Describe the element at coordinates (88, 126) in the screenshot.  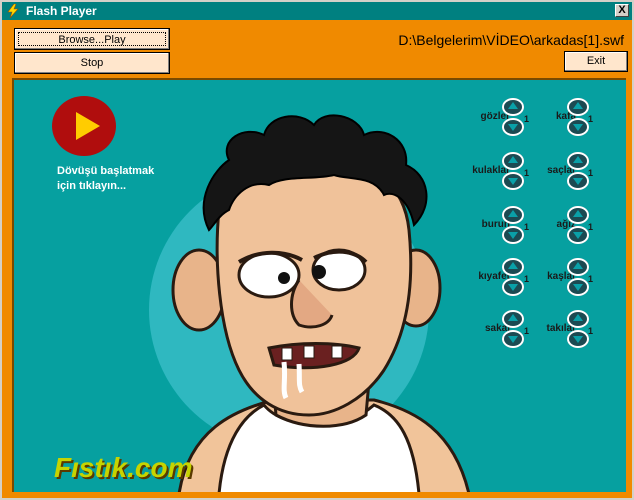
I see `play-icon` at that location.